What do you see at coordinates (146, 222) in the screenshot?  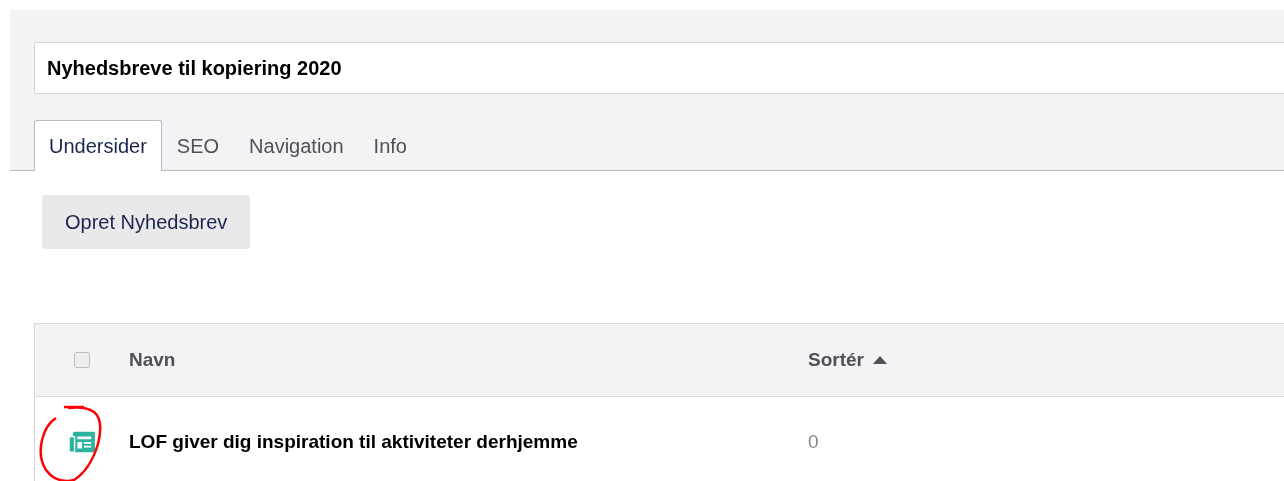 I see `create-newsletter-button: Opret Nyhedsbrev` at bounding box center [146, 222].